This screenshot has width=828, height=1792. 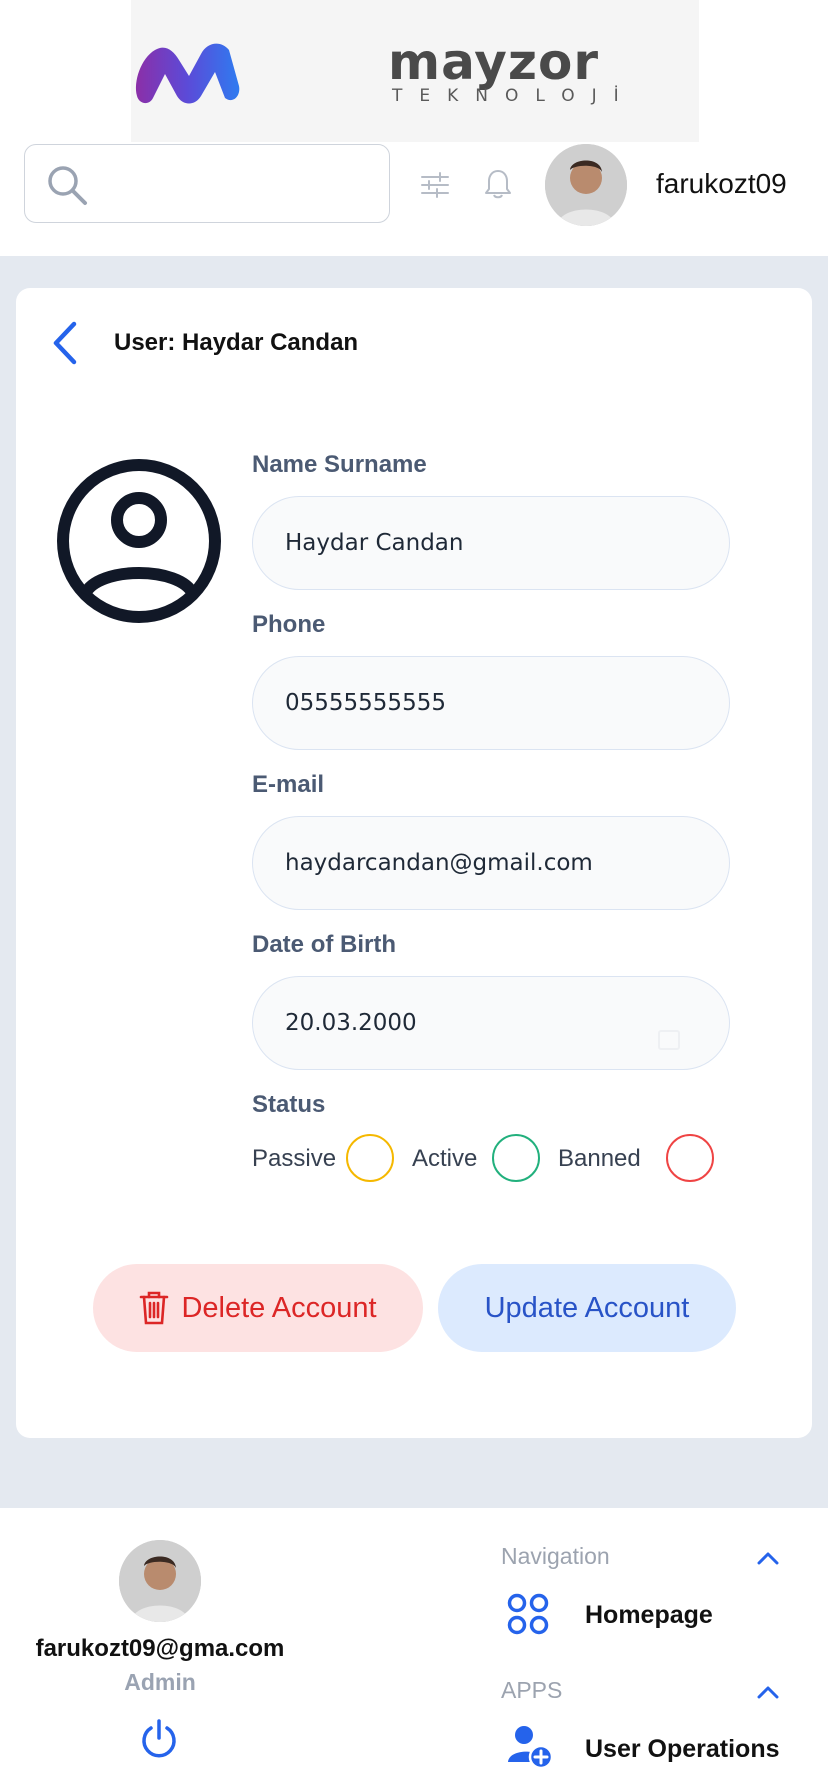 What do you see at coordinates (514, 96) in the screenshot?
I see `logo-subtitle: TEKNOLOJİ` at bounding box center [514, 96].